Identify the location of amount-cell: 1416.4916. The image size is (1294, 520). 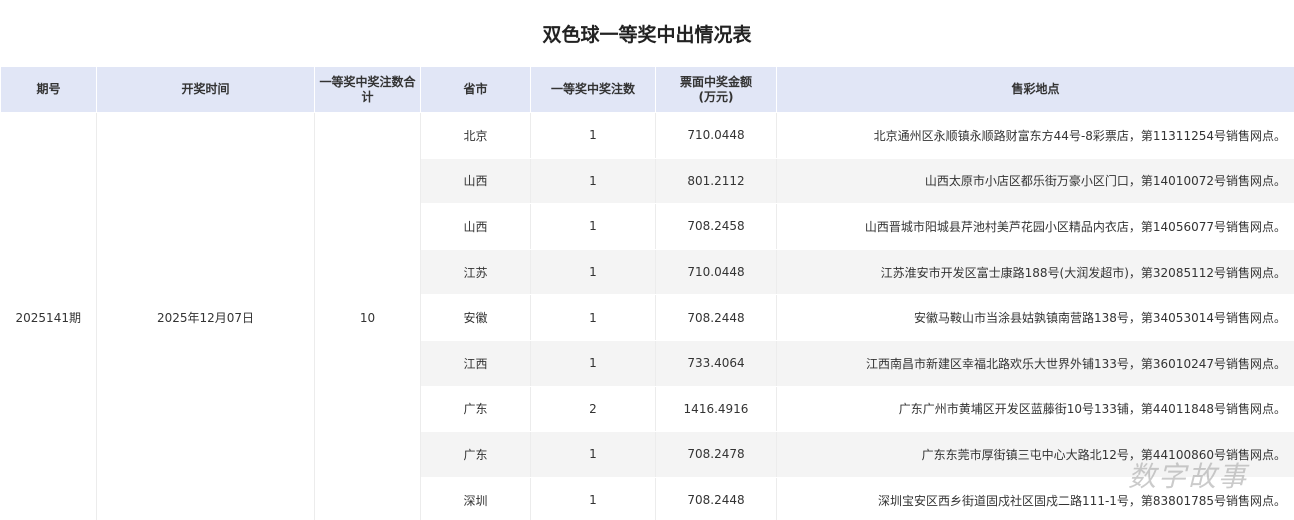
(716, 409).